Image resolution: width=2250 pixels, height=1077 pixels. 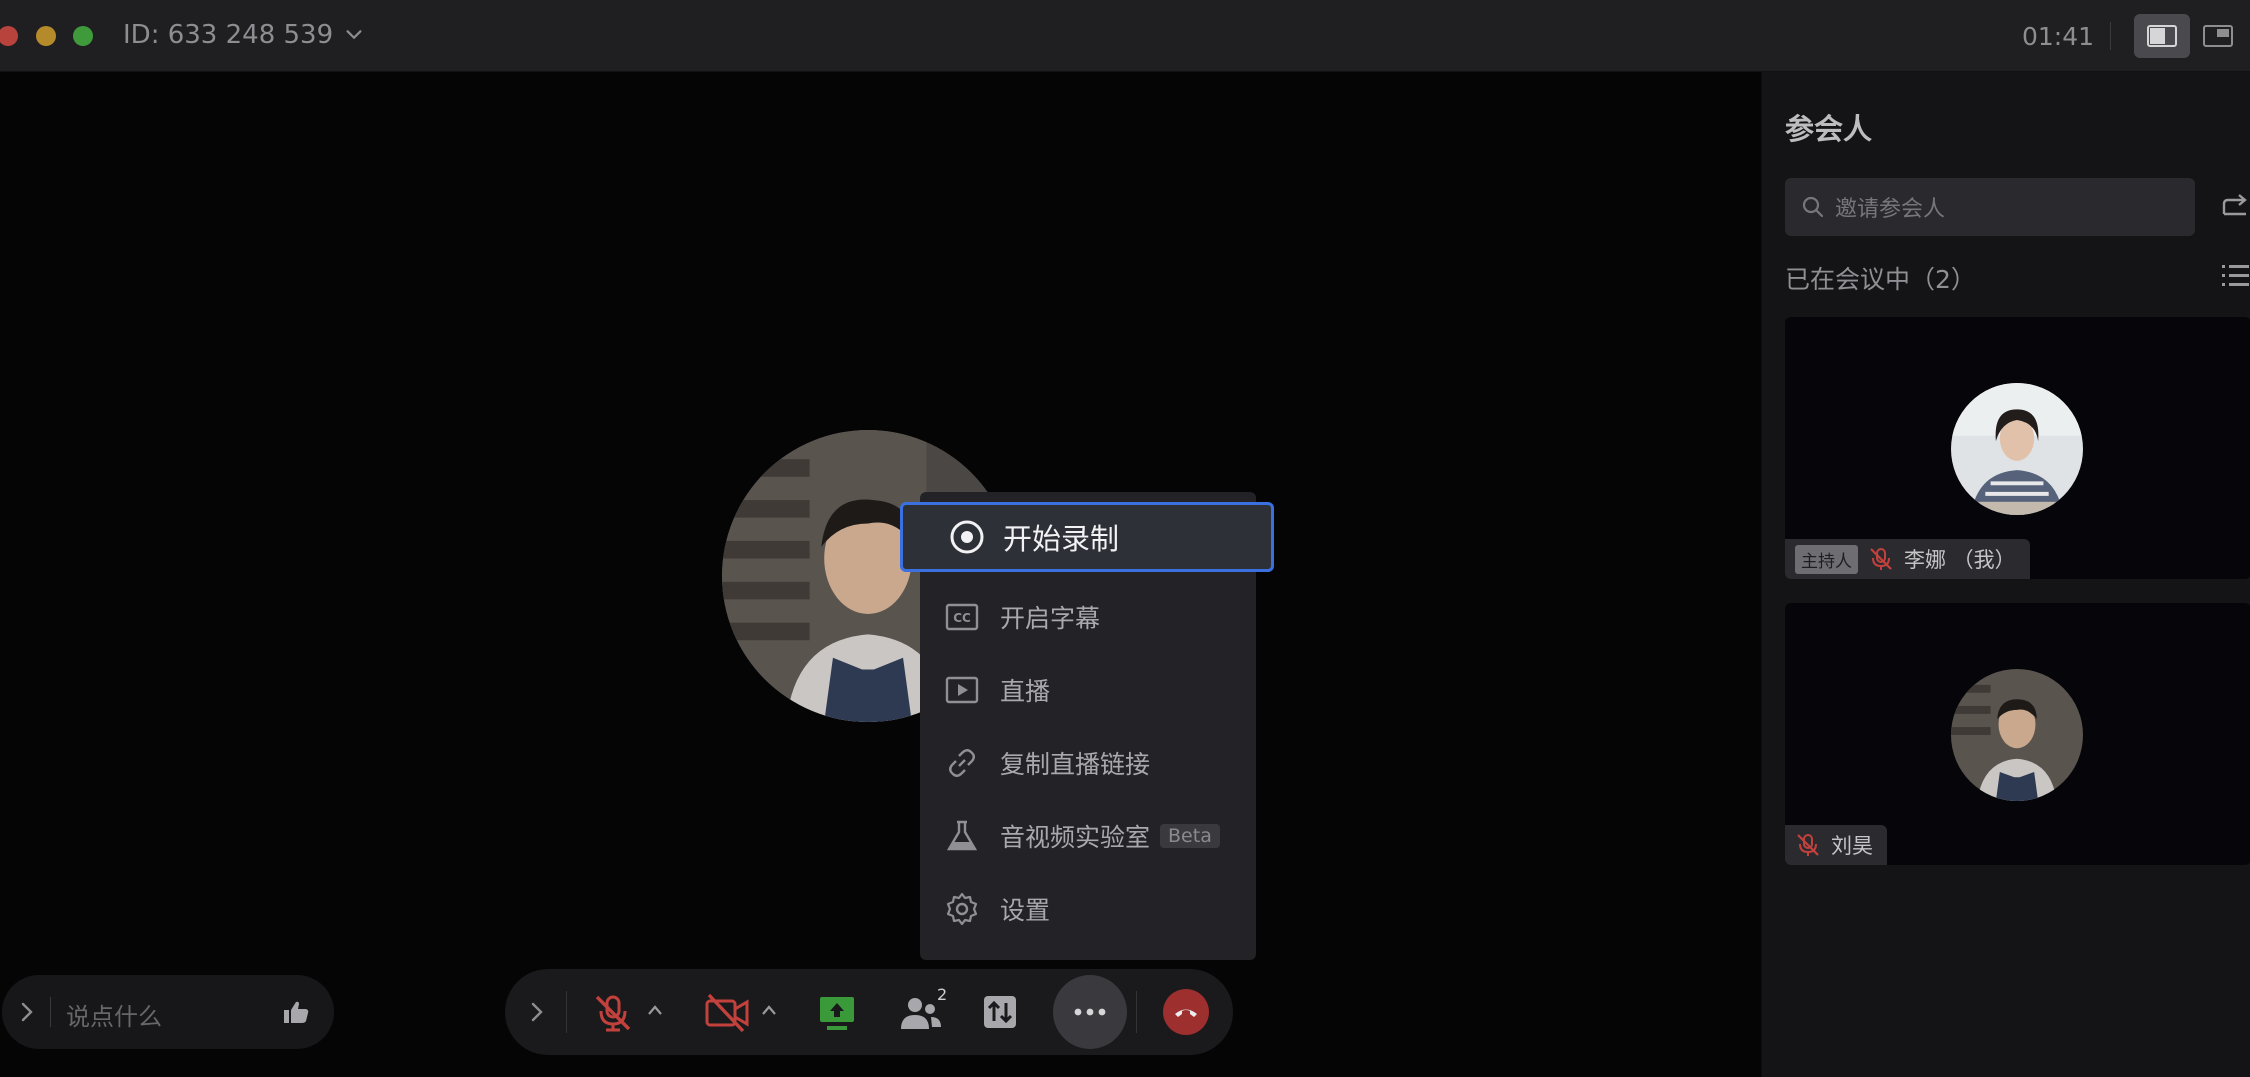 I want to click on svg-text: CC, so click(x=962, y=618).